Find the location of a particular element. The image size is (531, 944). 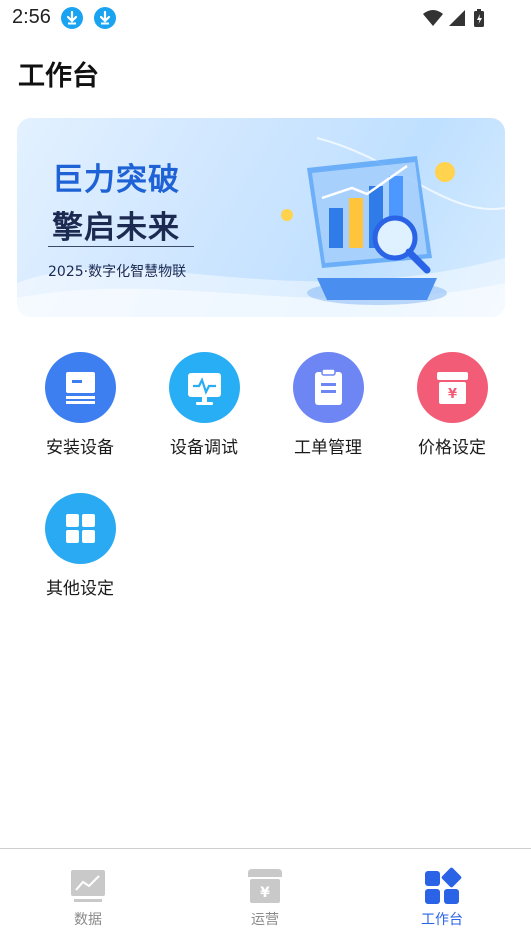

status-bar: 2:56 is located at coordinates (265, 19).